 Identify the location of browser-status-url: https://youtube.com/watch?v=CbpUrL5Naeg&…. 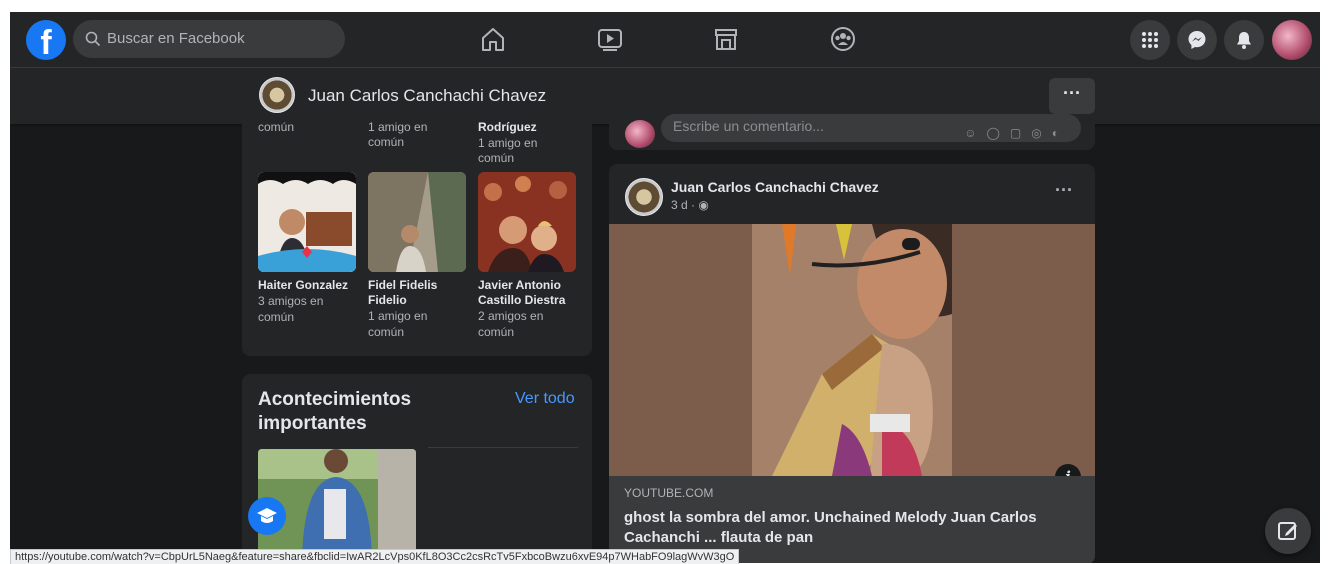
(375, 556).